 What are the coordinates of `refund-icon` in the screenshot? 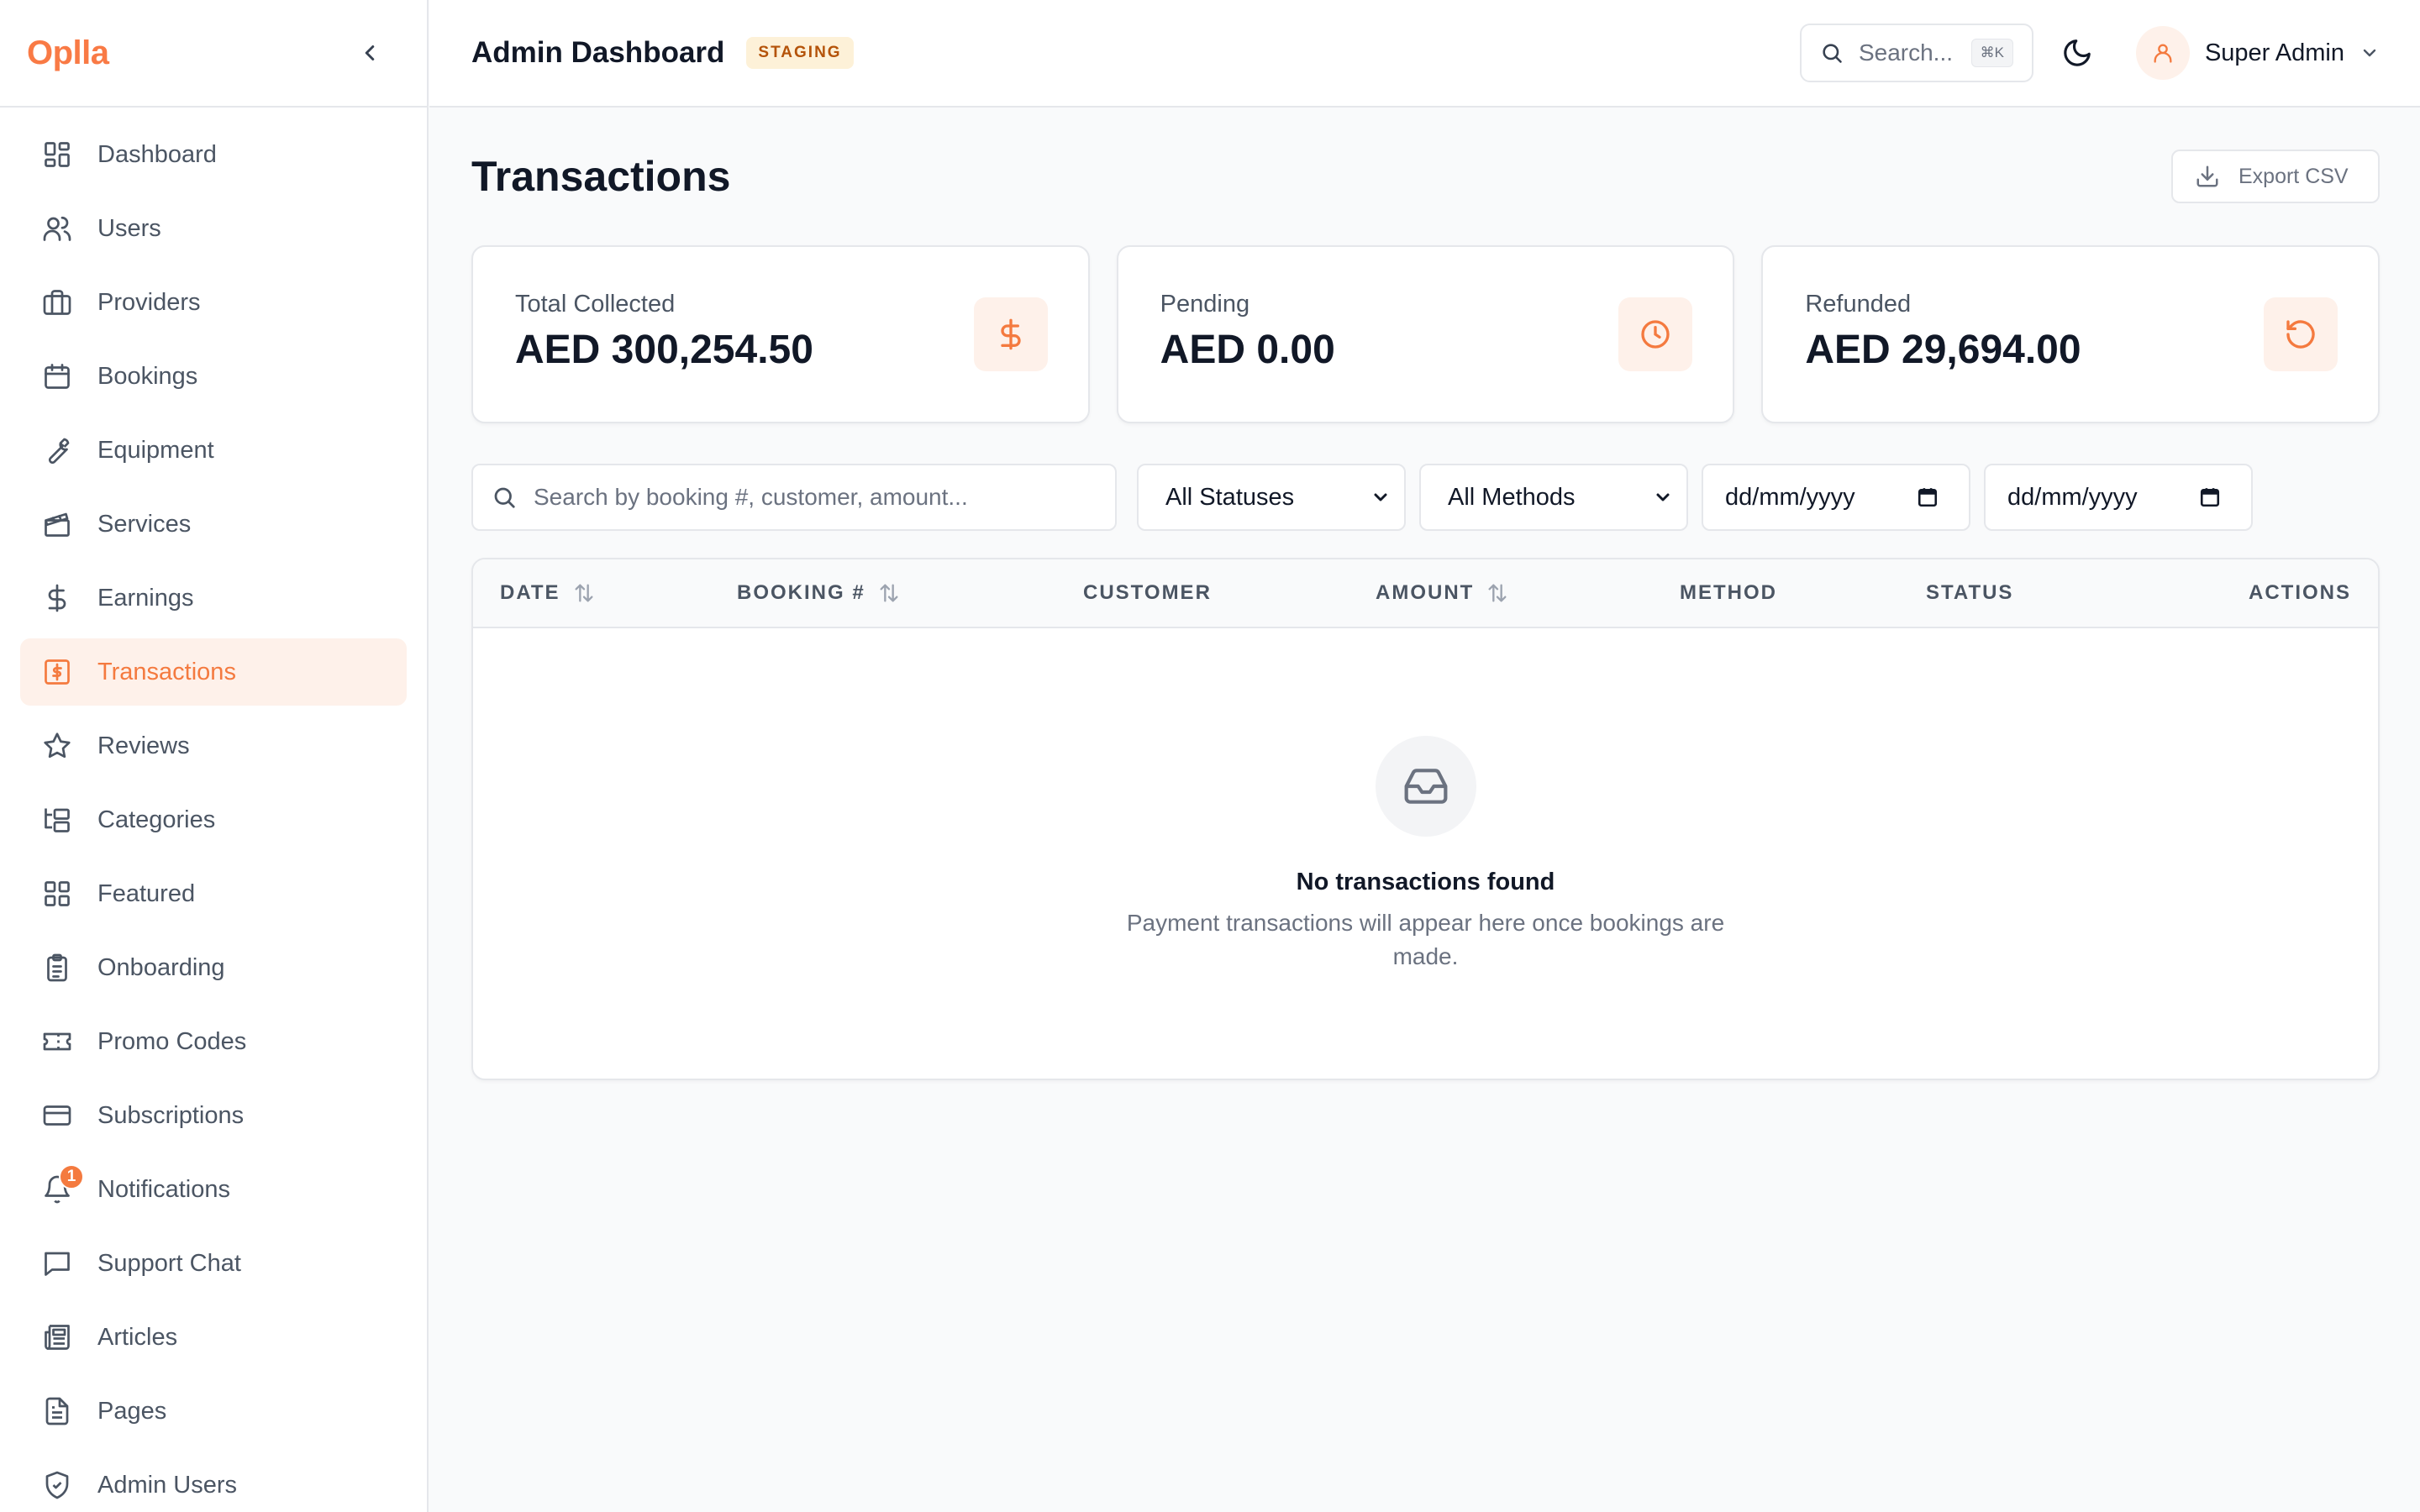 It's located at (2300, 334).